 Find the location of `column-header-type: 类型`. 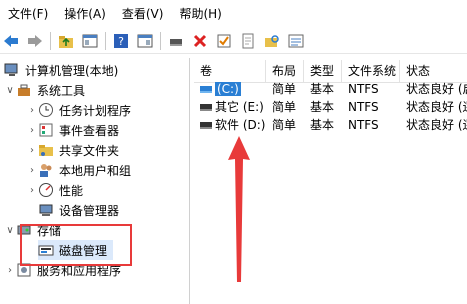

column-header-type: 类型 is located at coordinates (323, 71).